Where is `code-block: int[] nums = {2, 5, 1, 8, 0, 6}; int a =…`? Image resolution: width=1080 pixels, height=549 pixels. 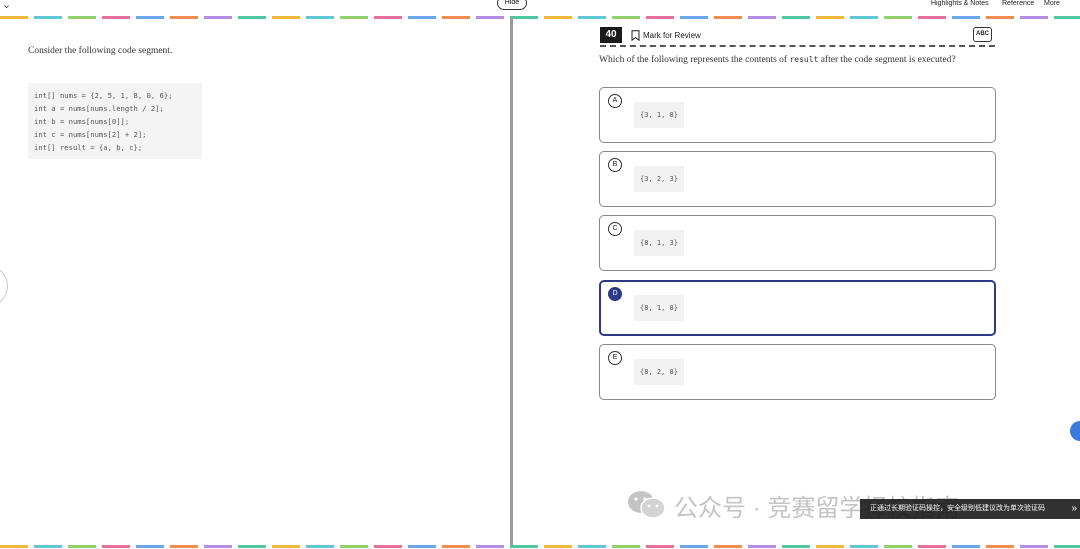 code-block: int[] nums = {2, 5, 1, 8, 0, 6}; int a =… is located at coordinates (115, 121).